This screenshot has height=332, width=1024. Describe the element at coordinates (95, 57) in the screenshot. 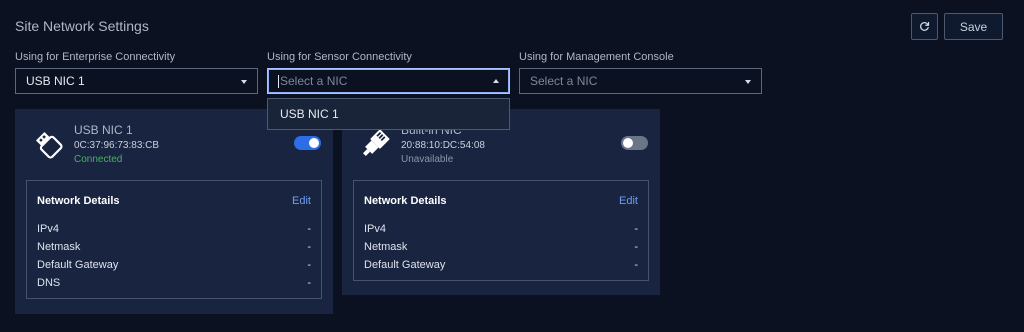

I see `enterprise-connectivity-label: Using for Enterprise Connectivity` at that location.